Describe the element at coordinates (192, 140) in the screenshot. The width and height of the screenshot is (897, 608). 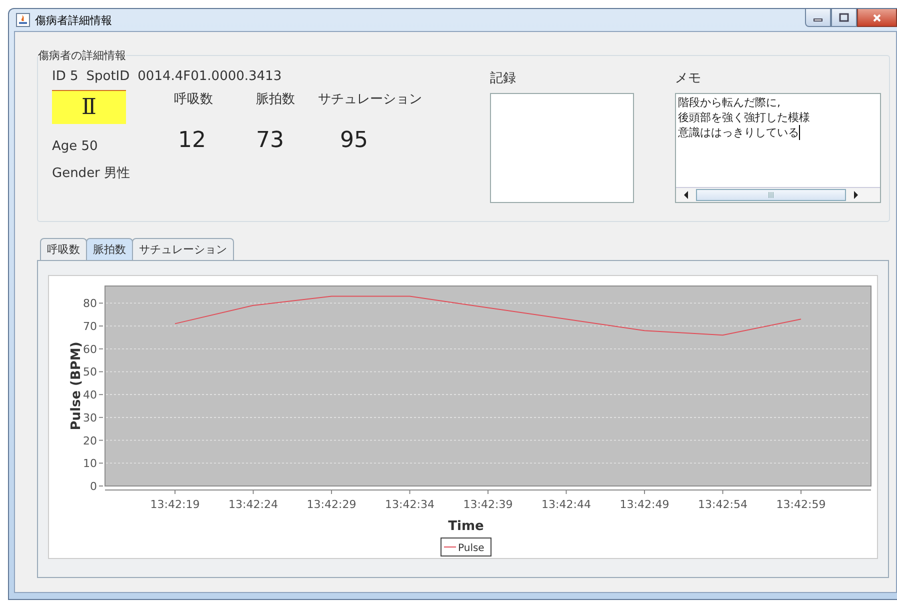
I see `vital-value: 12` at that location.